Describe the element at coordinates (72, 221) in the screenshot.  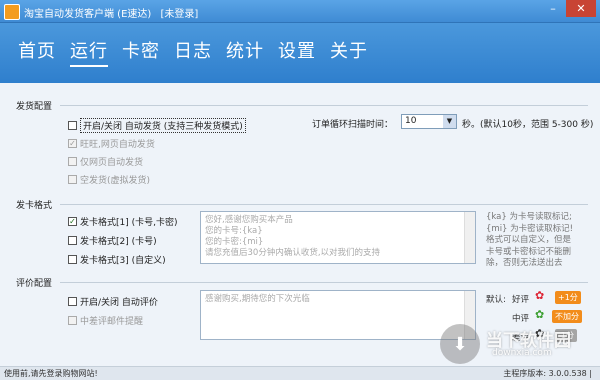
I see `format-1-checkbox: ✓` at that location.